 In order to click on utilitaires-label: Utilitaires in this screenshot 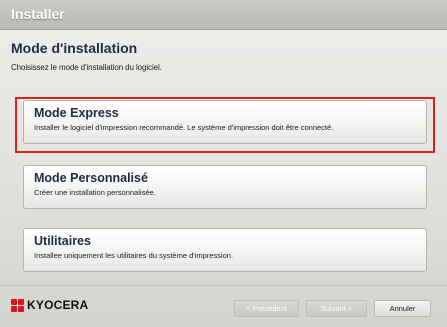, I will do `click(62, 241)`.